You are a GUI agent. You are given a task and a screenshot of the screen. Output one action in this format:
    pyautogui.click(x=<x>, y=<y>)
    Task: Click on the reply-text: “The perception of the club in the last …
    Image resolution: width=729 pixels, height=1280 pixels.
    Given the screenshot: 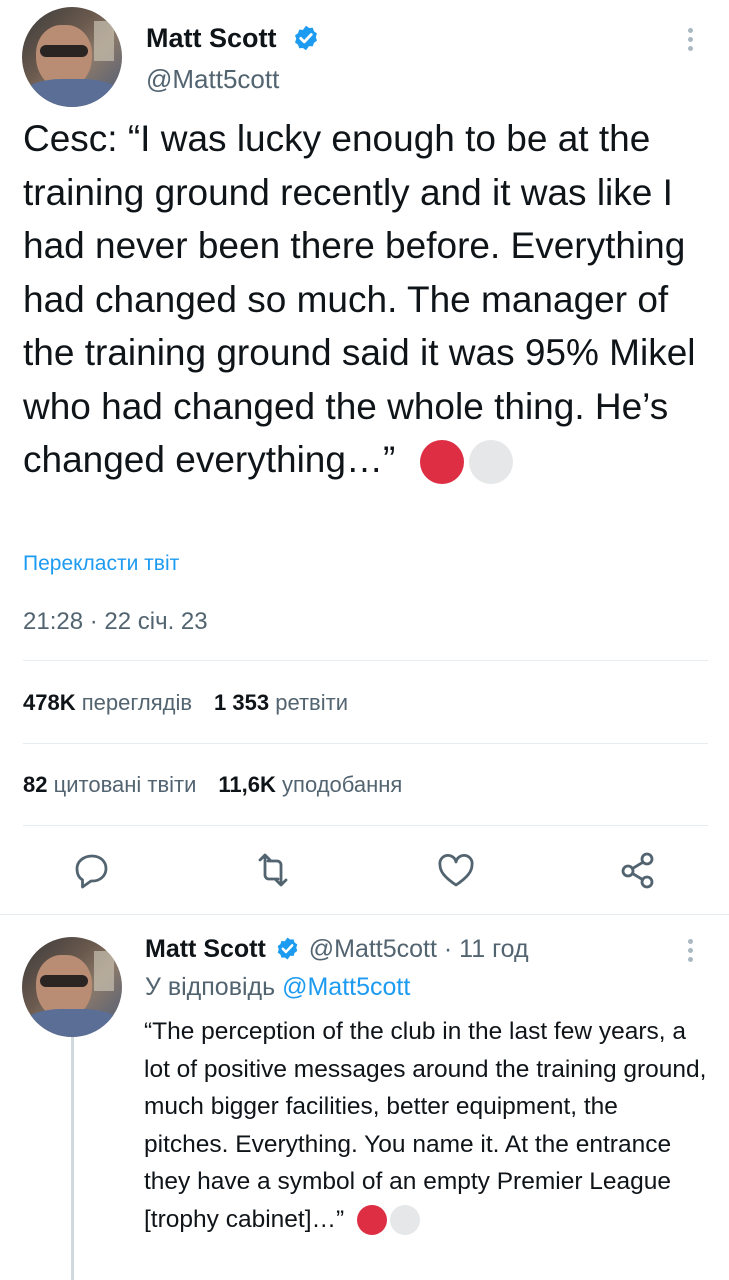 What is the action you would take?
    pyautogui.click(x=426, y=1125)
    